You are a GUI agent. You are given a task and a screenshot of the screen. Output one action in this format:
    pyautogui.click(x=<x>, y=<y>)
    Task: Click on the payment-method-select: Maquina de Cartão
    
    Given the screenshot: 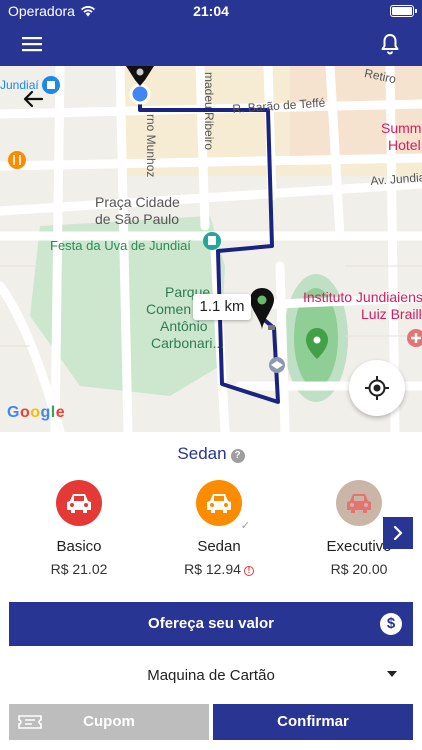 What is the action you would take?
    pyautogui.click(x=211, y=675)
    